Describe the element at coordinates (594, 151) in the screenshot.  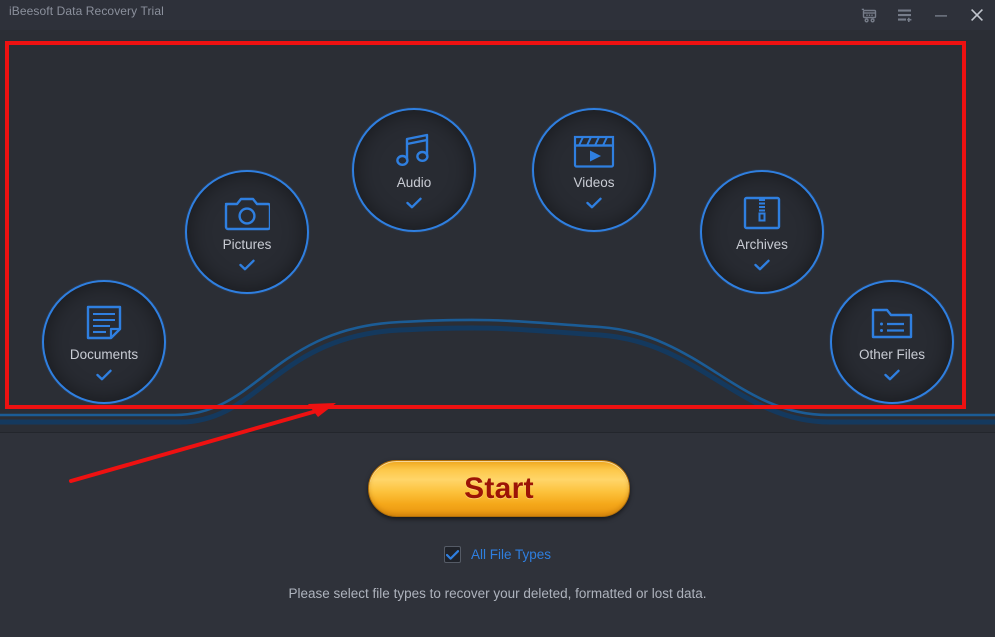
I see `clapperboard-icon` at that location.